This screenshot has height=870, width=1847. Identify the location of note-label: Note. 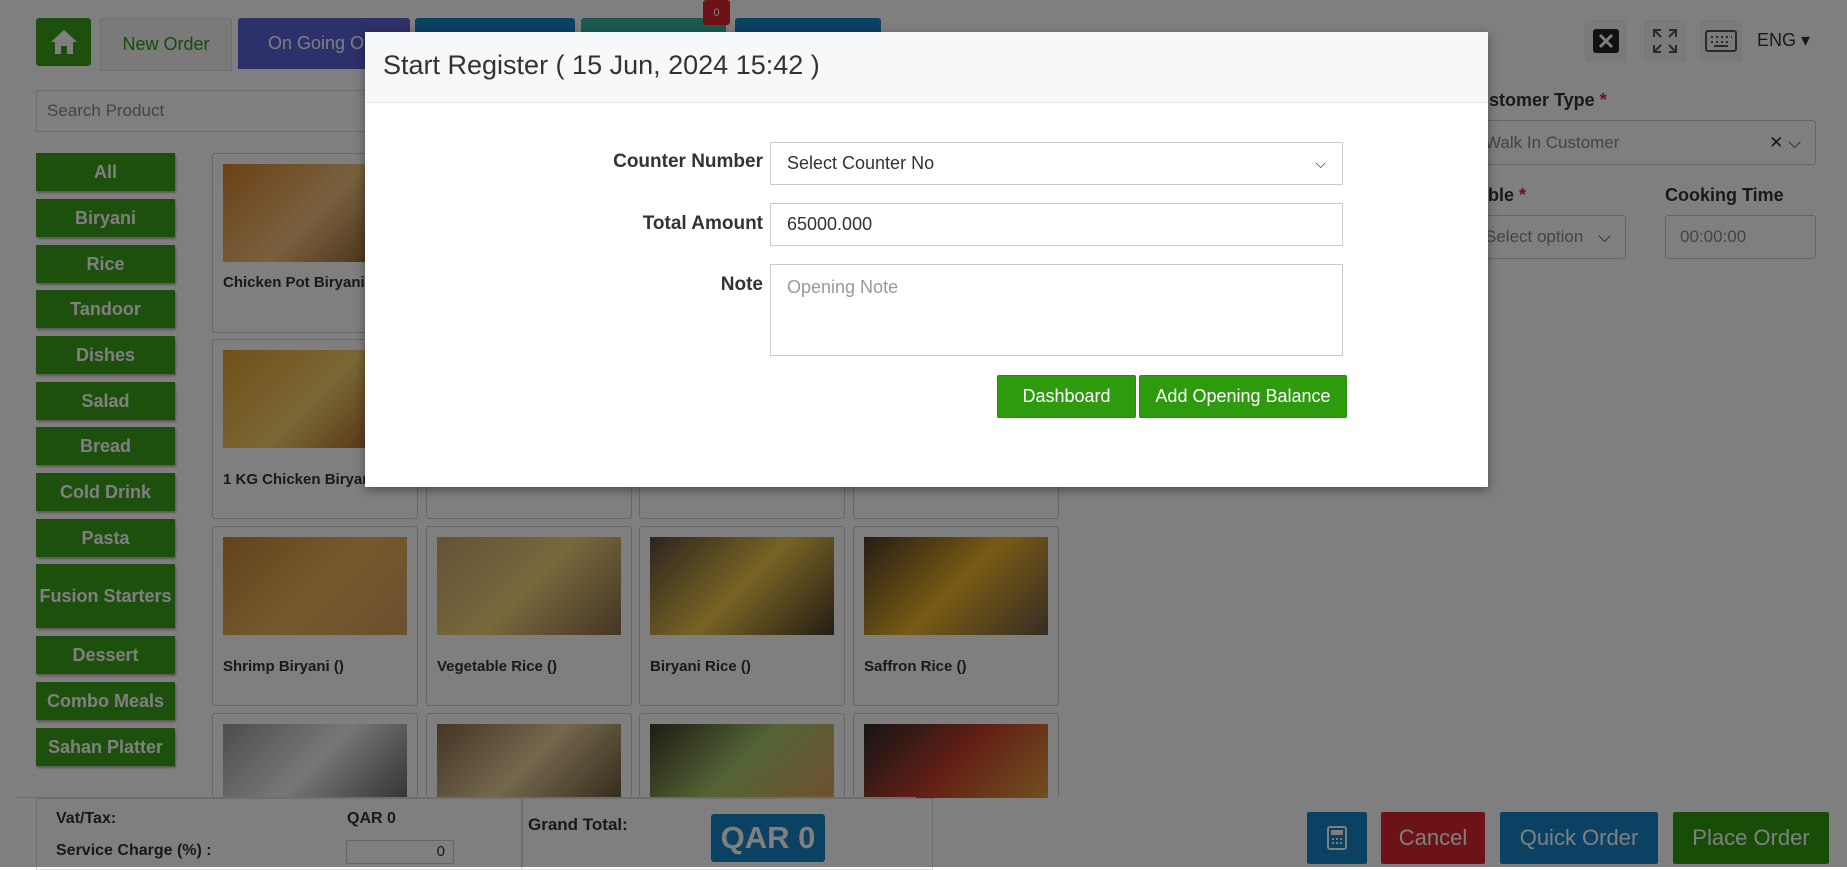
(741, 284).